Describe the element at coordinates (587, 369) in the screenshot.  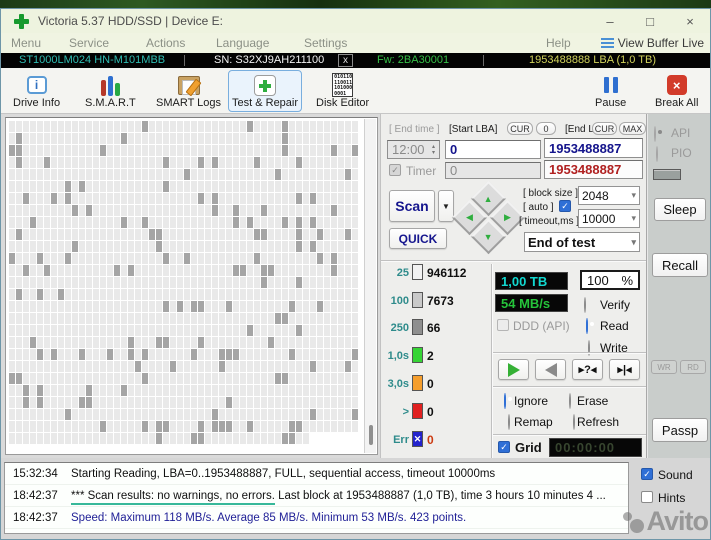
I see `jump-question-button: ▸?◂` at that location.